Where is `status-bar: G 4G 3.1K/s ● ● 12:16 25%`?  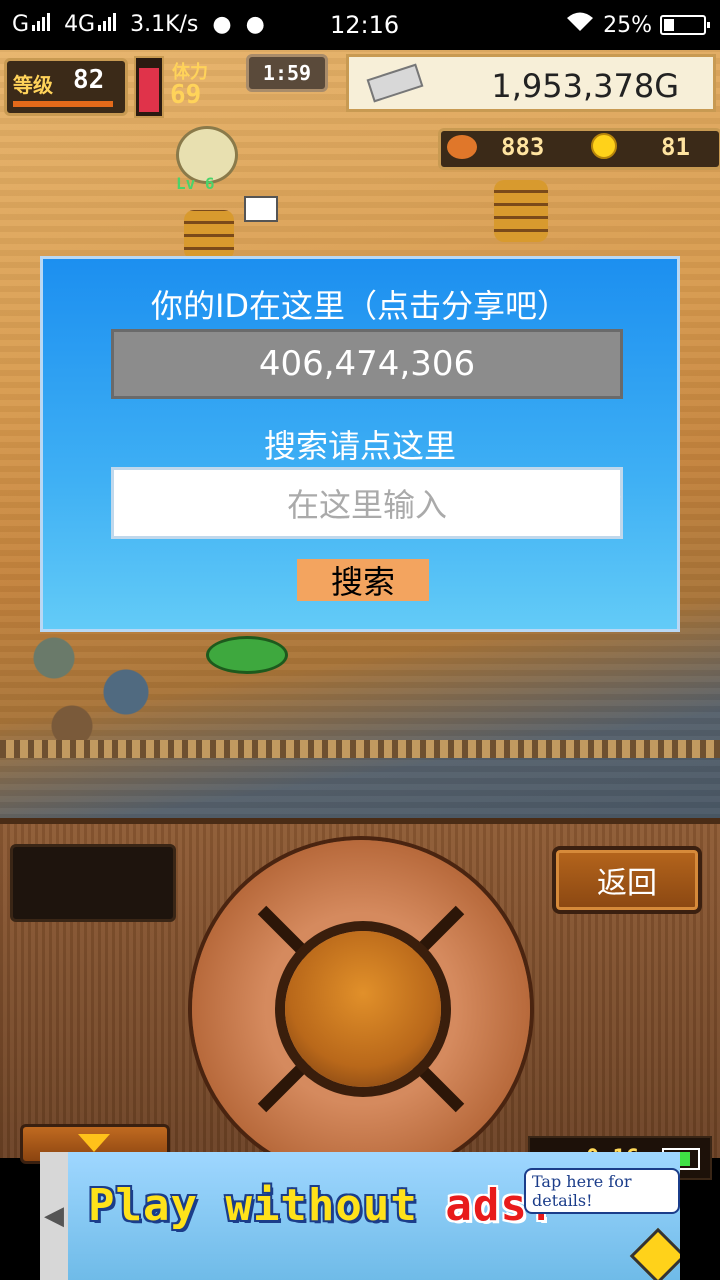
status-bar: G 4G 3.1K/s ● ● 12:16 25% is located at coordinates (360, 25).